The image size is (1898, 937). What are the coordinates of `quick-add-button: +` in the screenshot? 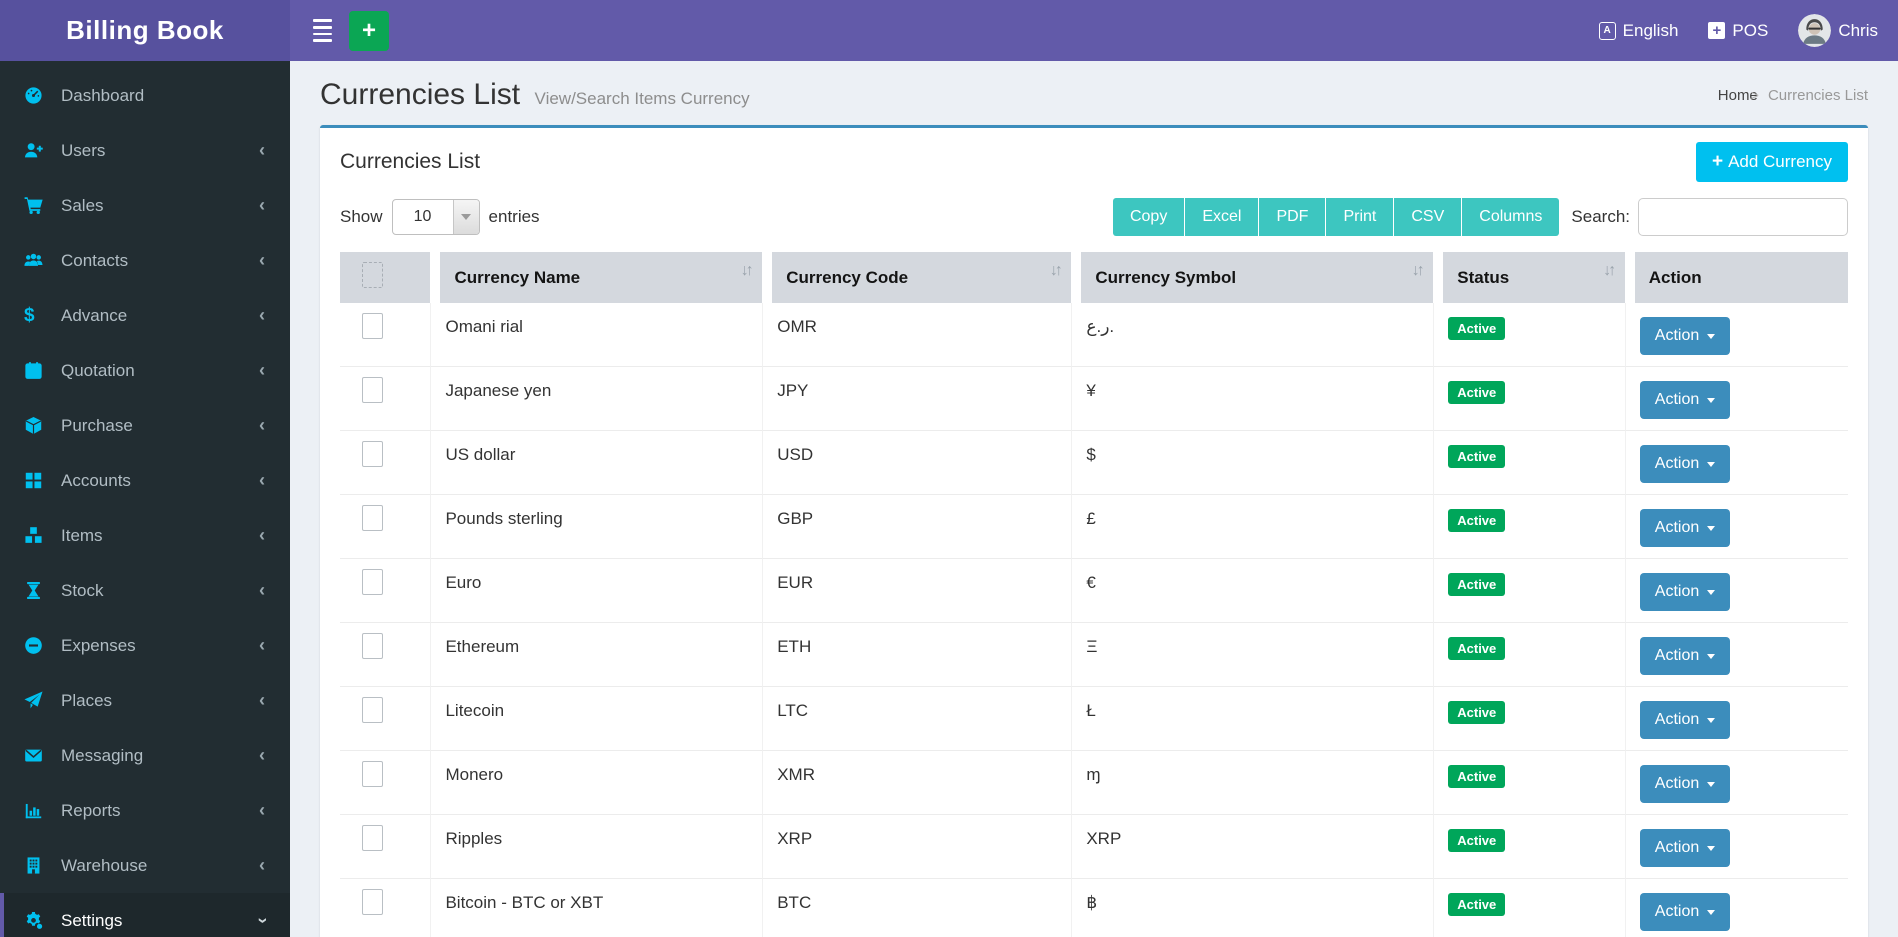 It's located at (369, 30).